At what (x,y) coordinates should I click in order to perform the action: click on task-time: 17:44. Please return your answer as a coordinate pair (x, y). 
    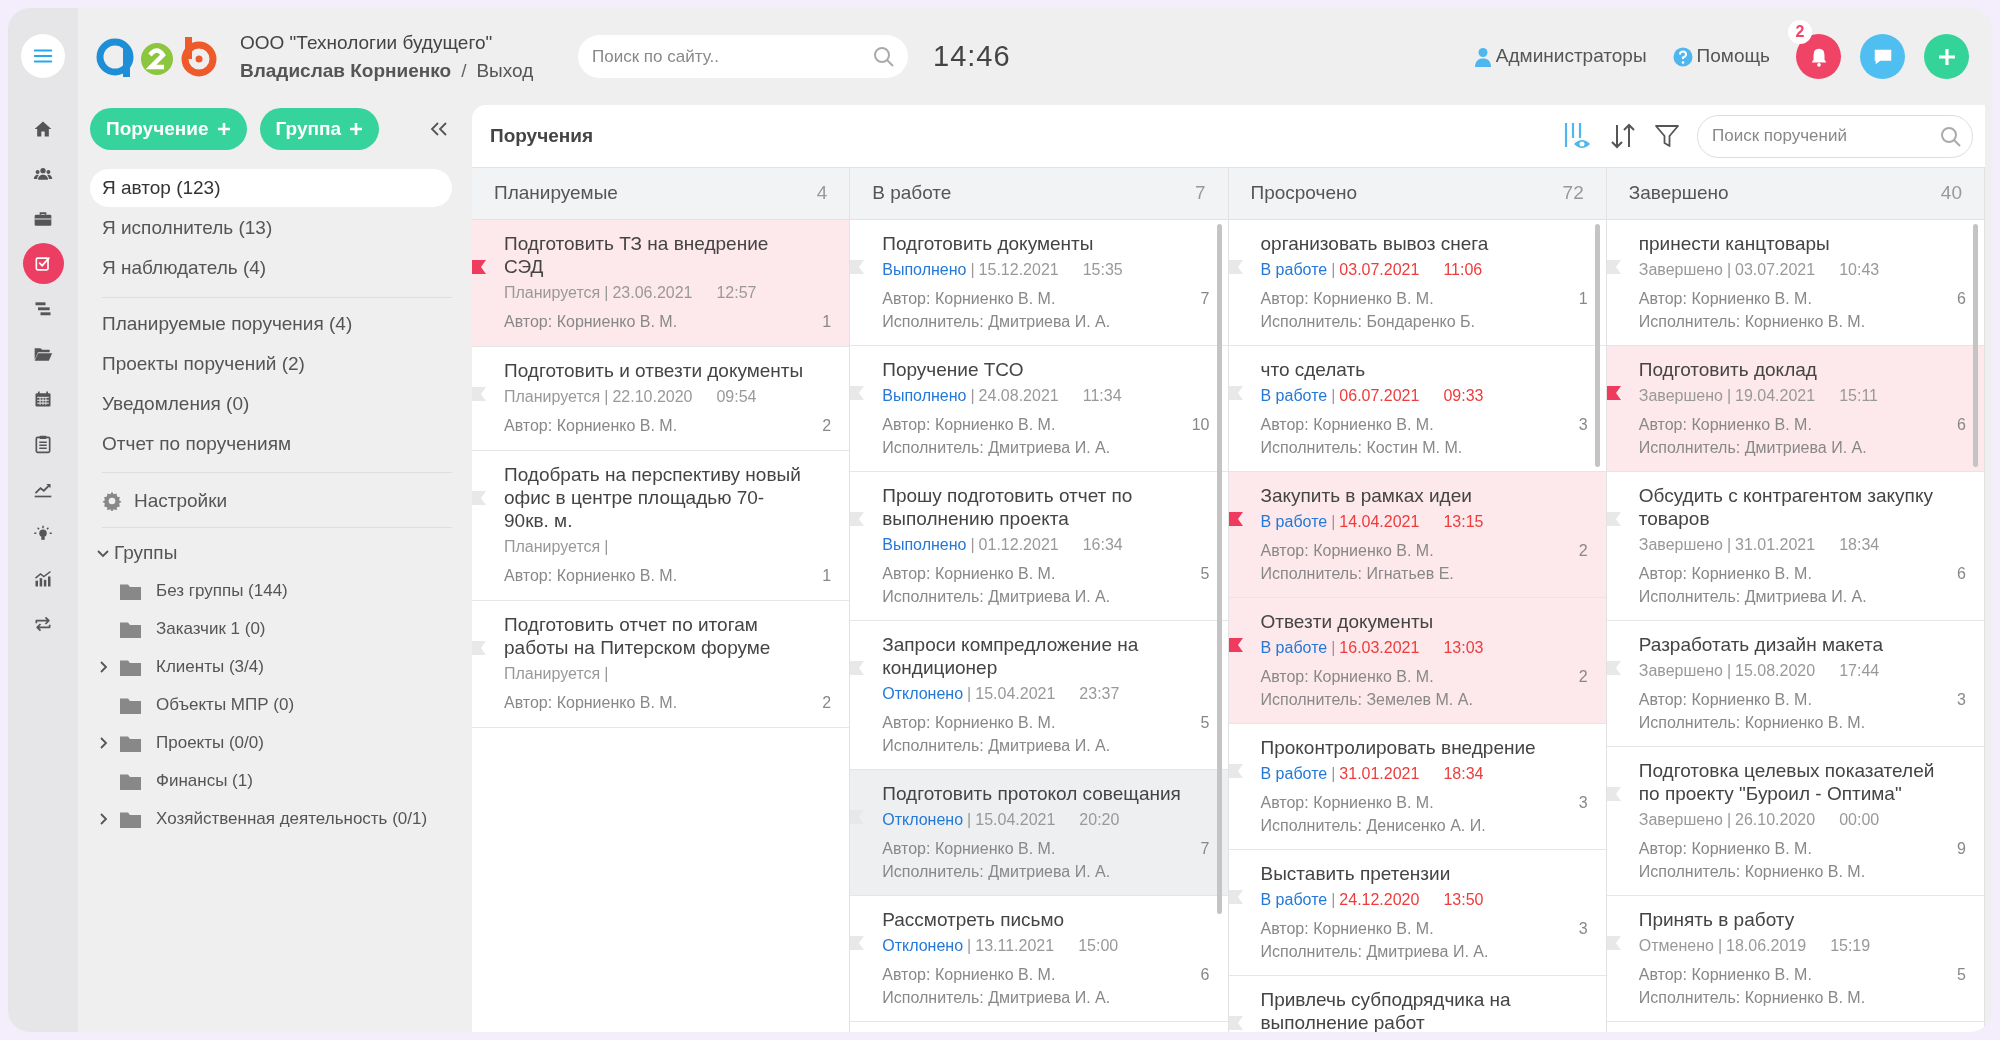
    Looking at the image, I should click on (1859, 670).